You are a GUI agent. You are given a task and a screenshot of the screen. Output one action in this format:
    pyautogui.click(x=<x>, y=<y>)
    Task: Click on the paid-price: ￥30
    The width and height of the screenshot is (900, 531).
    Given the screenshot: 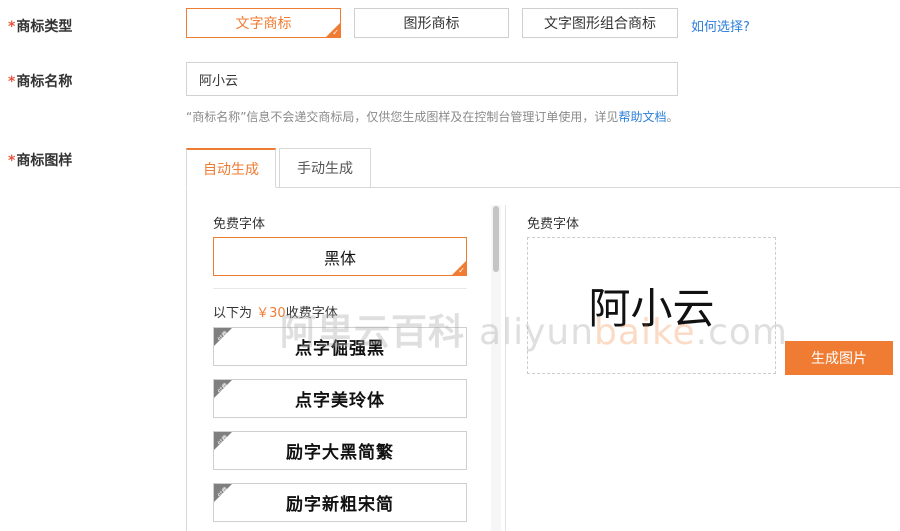 What is the action you would take?
    pyautogui.click(x=271, y=313)
    